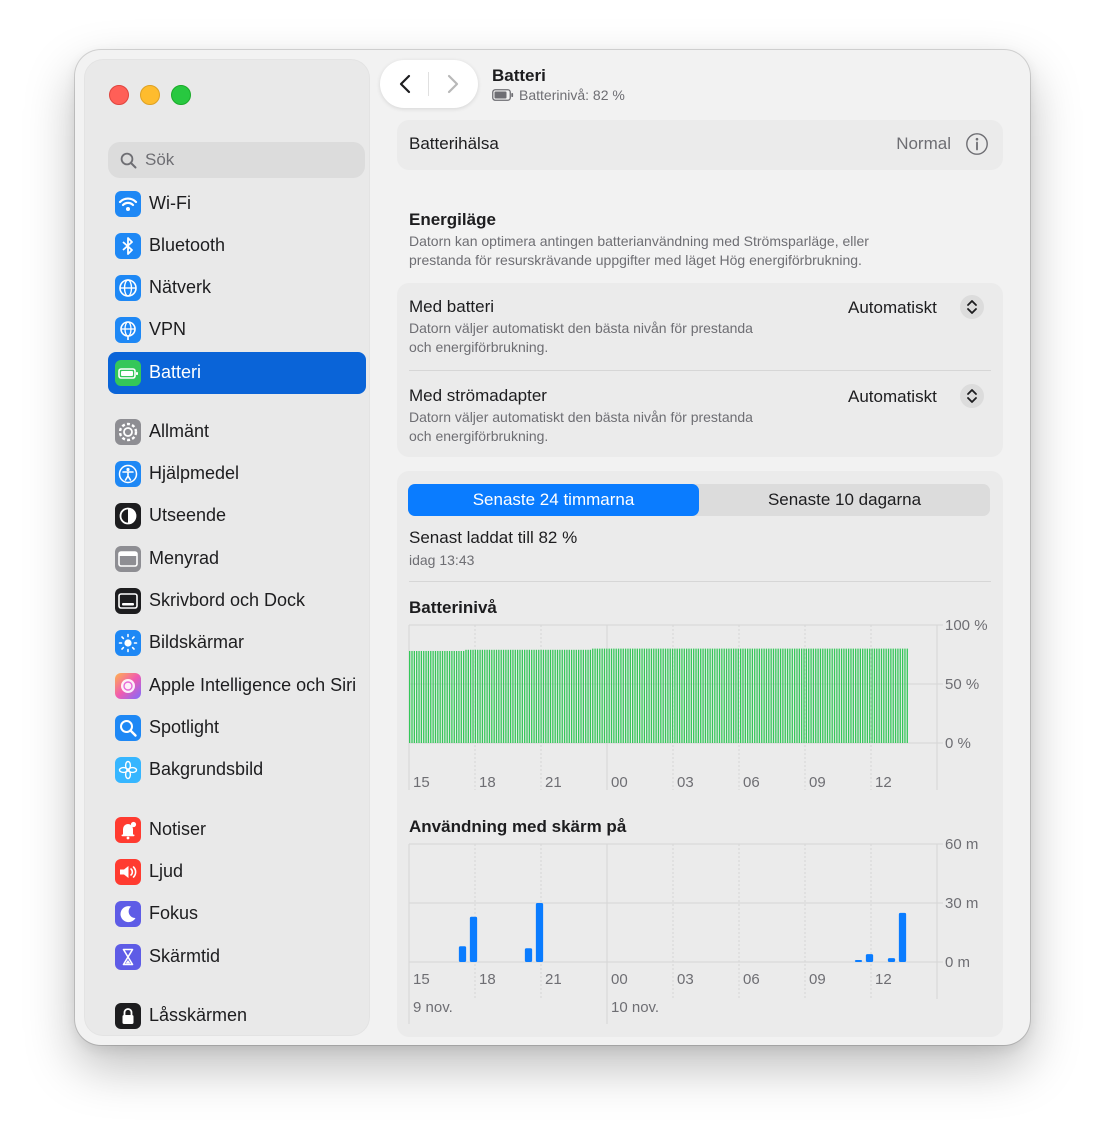  I want to click on sidebar-item-displays: Bildskärmar, so click(237, 643).